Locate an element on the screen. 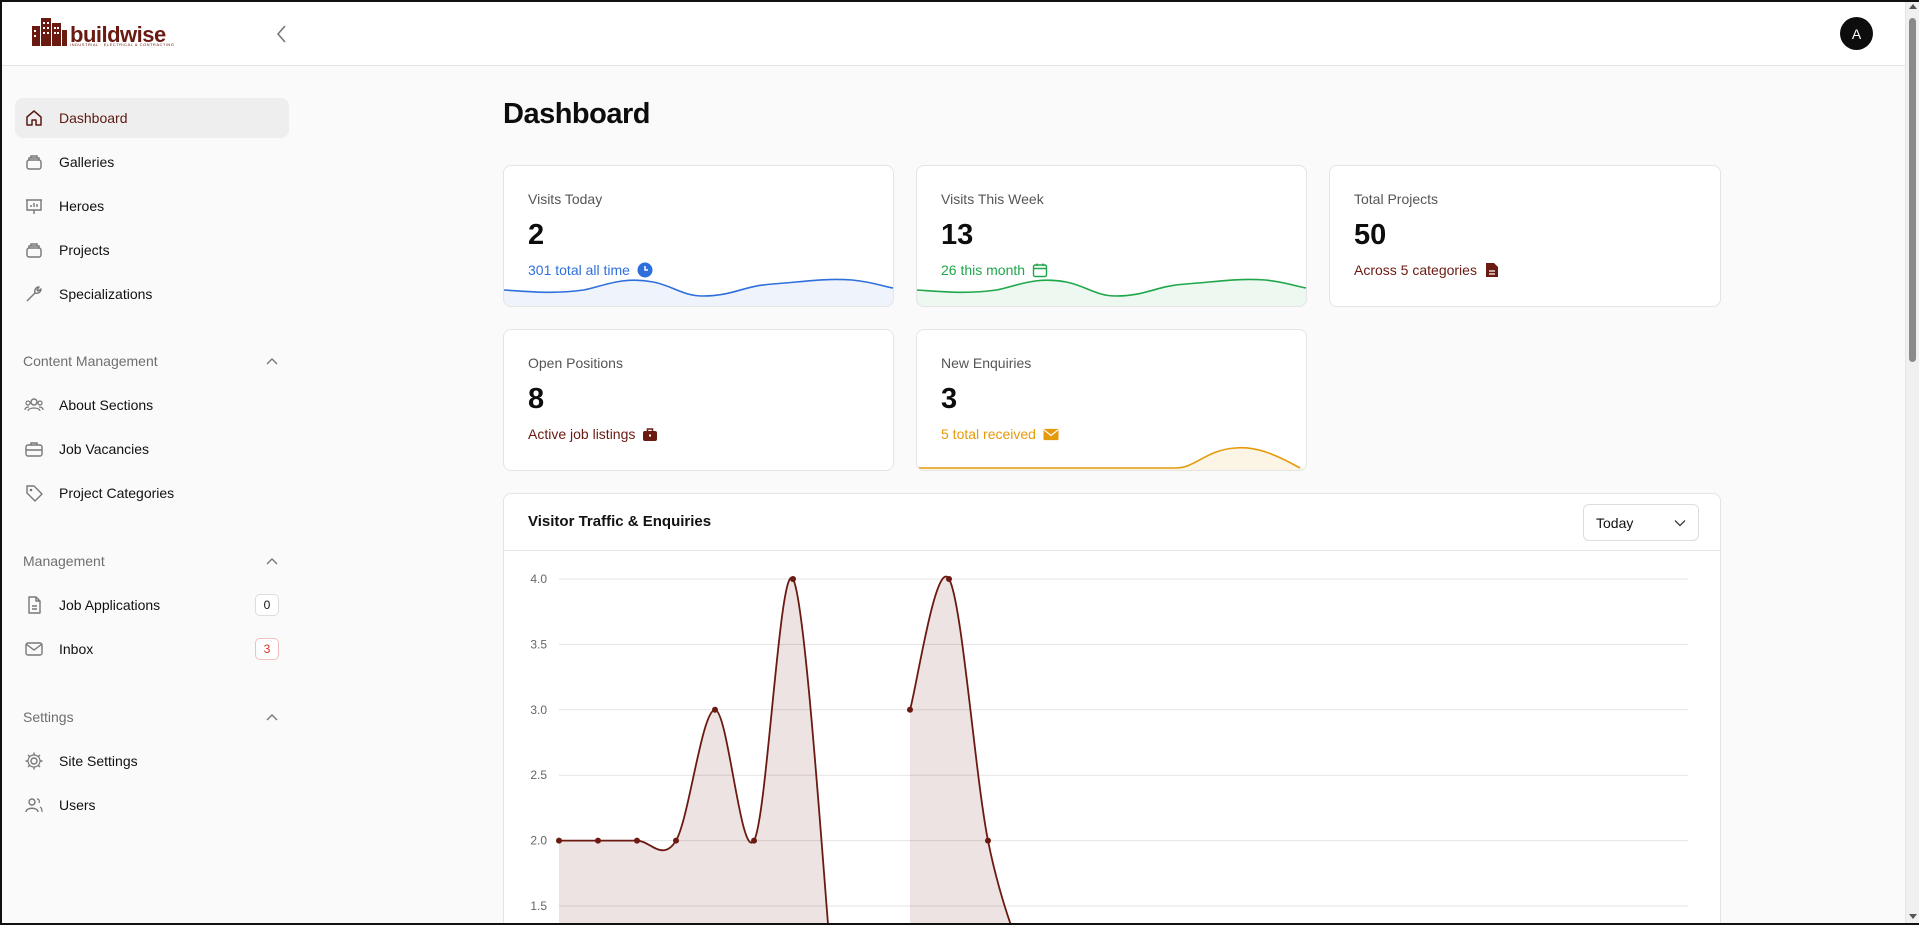 The image size is (1919, 925). y-tick-label: 2.0 is located at coordinates (538, 841).